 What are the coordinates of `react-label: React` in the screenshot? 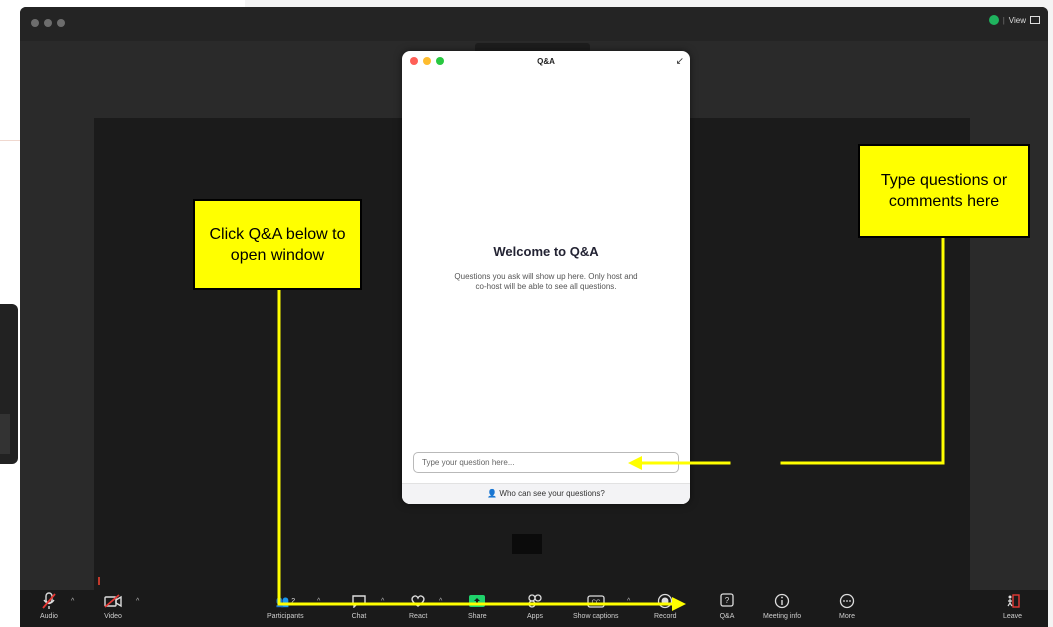 It's located at (418, 616).